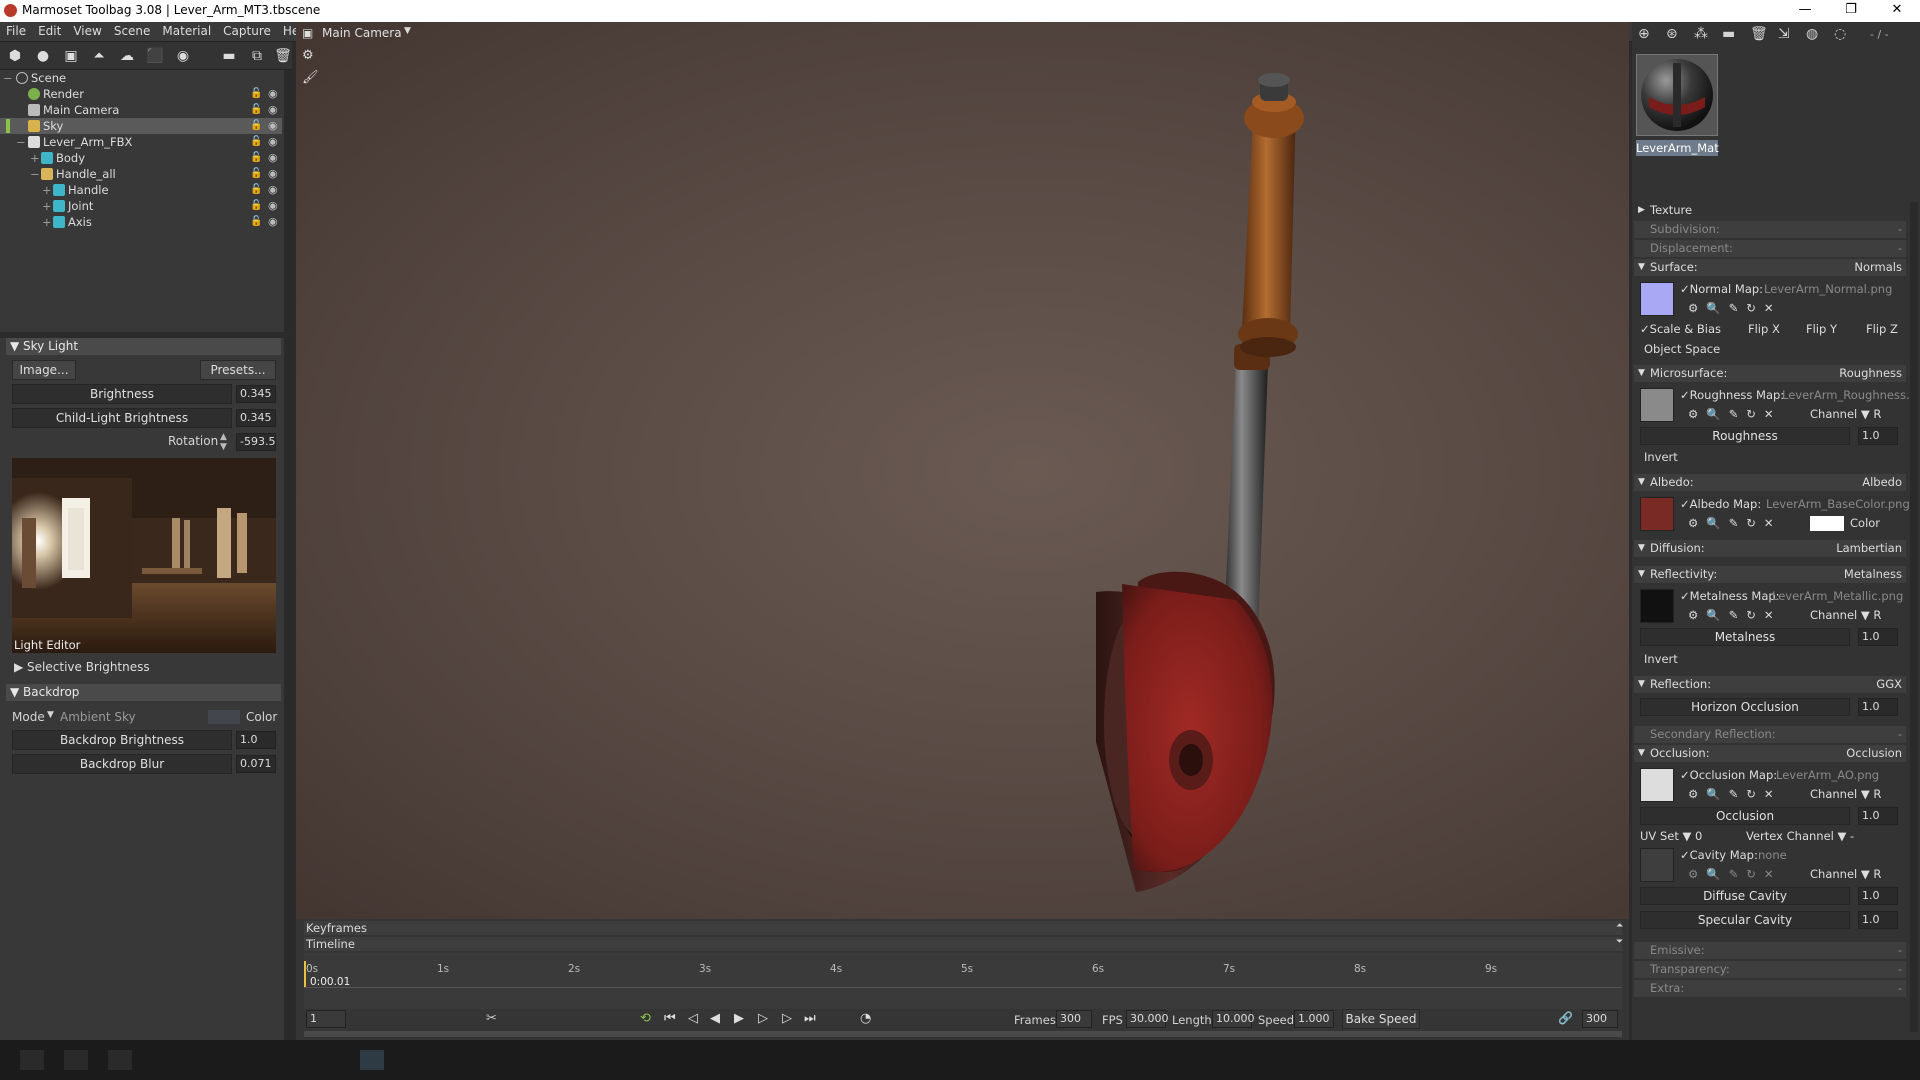  What do you see at coordinates (1657, 299) in the screenshot?
I see `normal-map-thumbnail` at bounding box center [1657, 299].